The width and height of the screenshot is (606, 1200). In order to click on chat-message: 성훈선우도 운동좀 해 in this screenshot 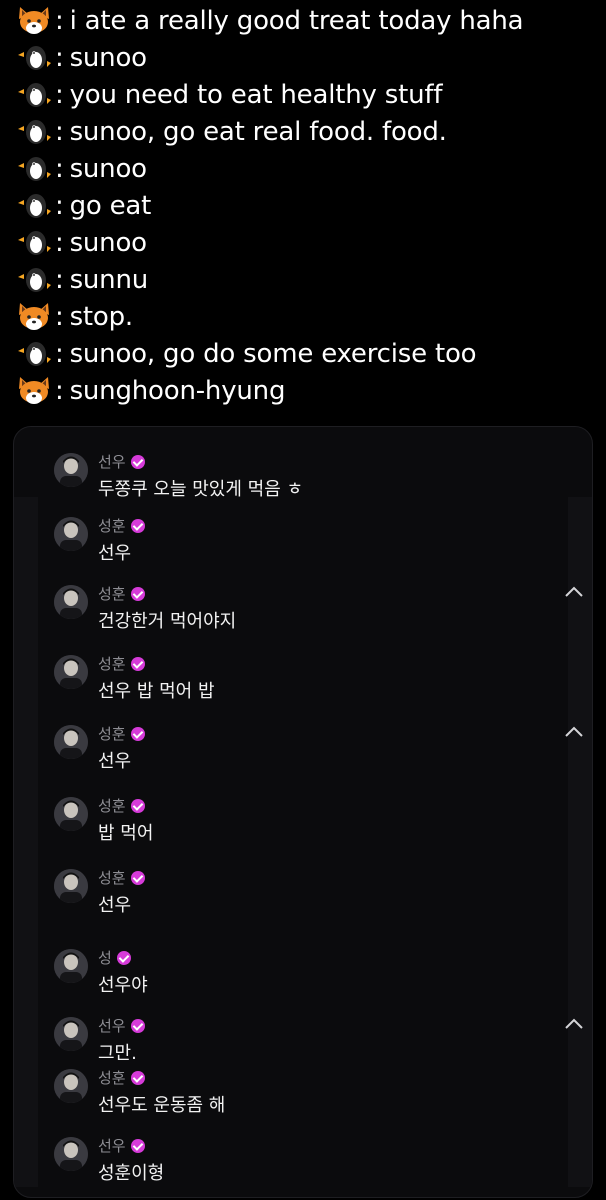, I will do `click(314, 1097)`.